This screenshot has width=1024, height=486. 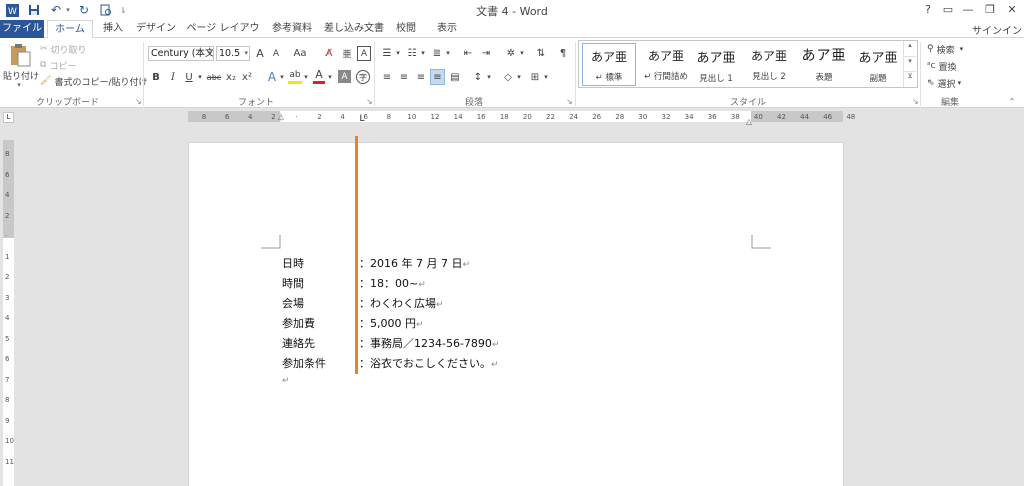 I want to click on tab-mailings: 差し込み文書, so click(x=354, y=29).